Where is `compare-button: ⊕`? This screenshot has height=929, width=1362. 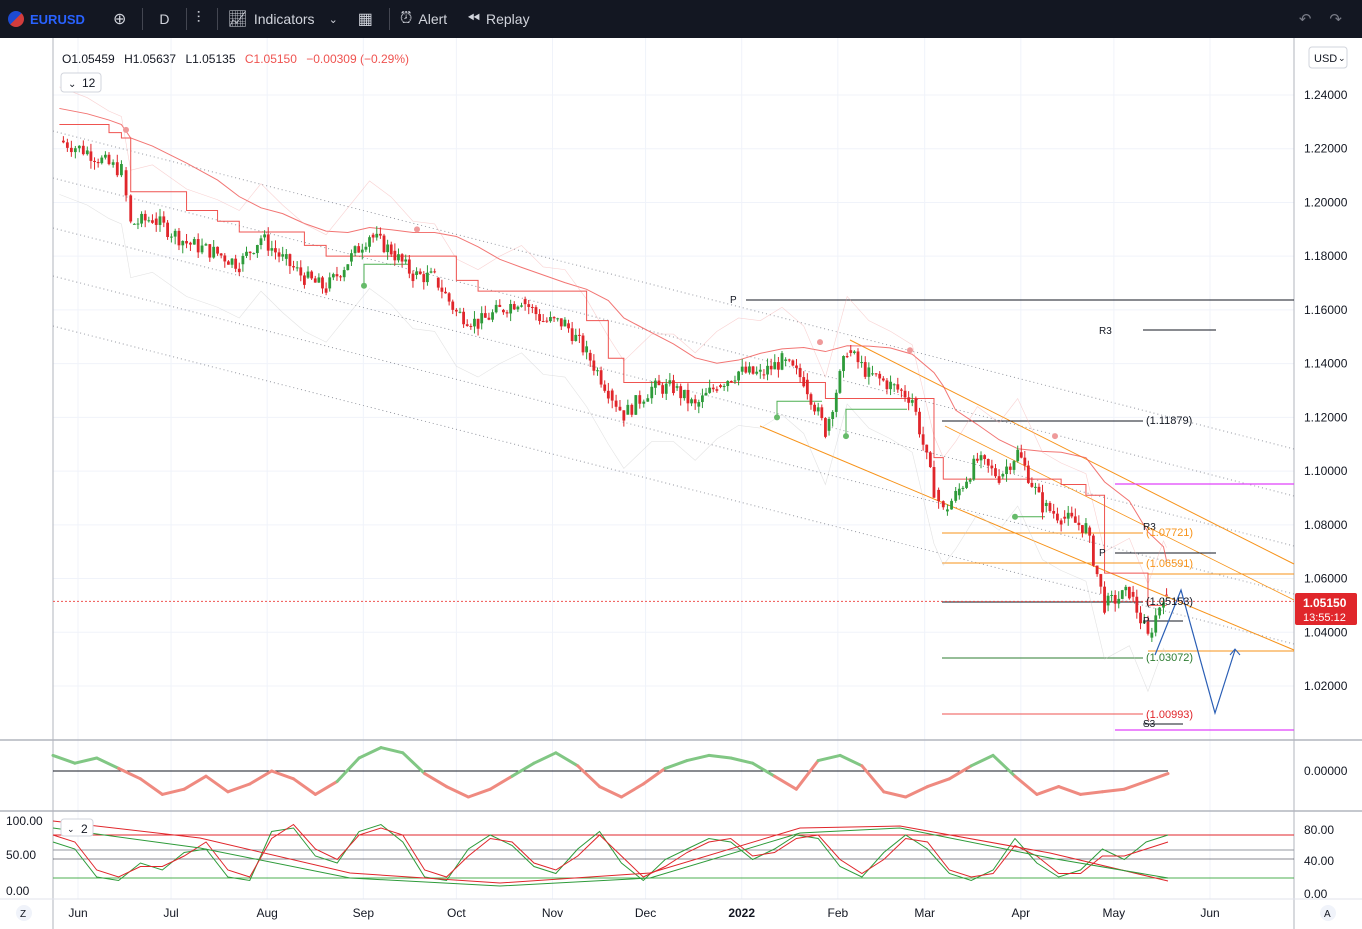 compare-button: ⊕ is located at coordinates (122, 19).